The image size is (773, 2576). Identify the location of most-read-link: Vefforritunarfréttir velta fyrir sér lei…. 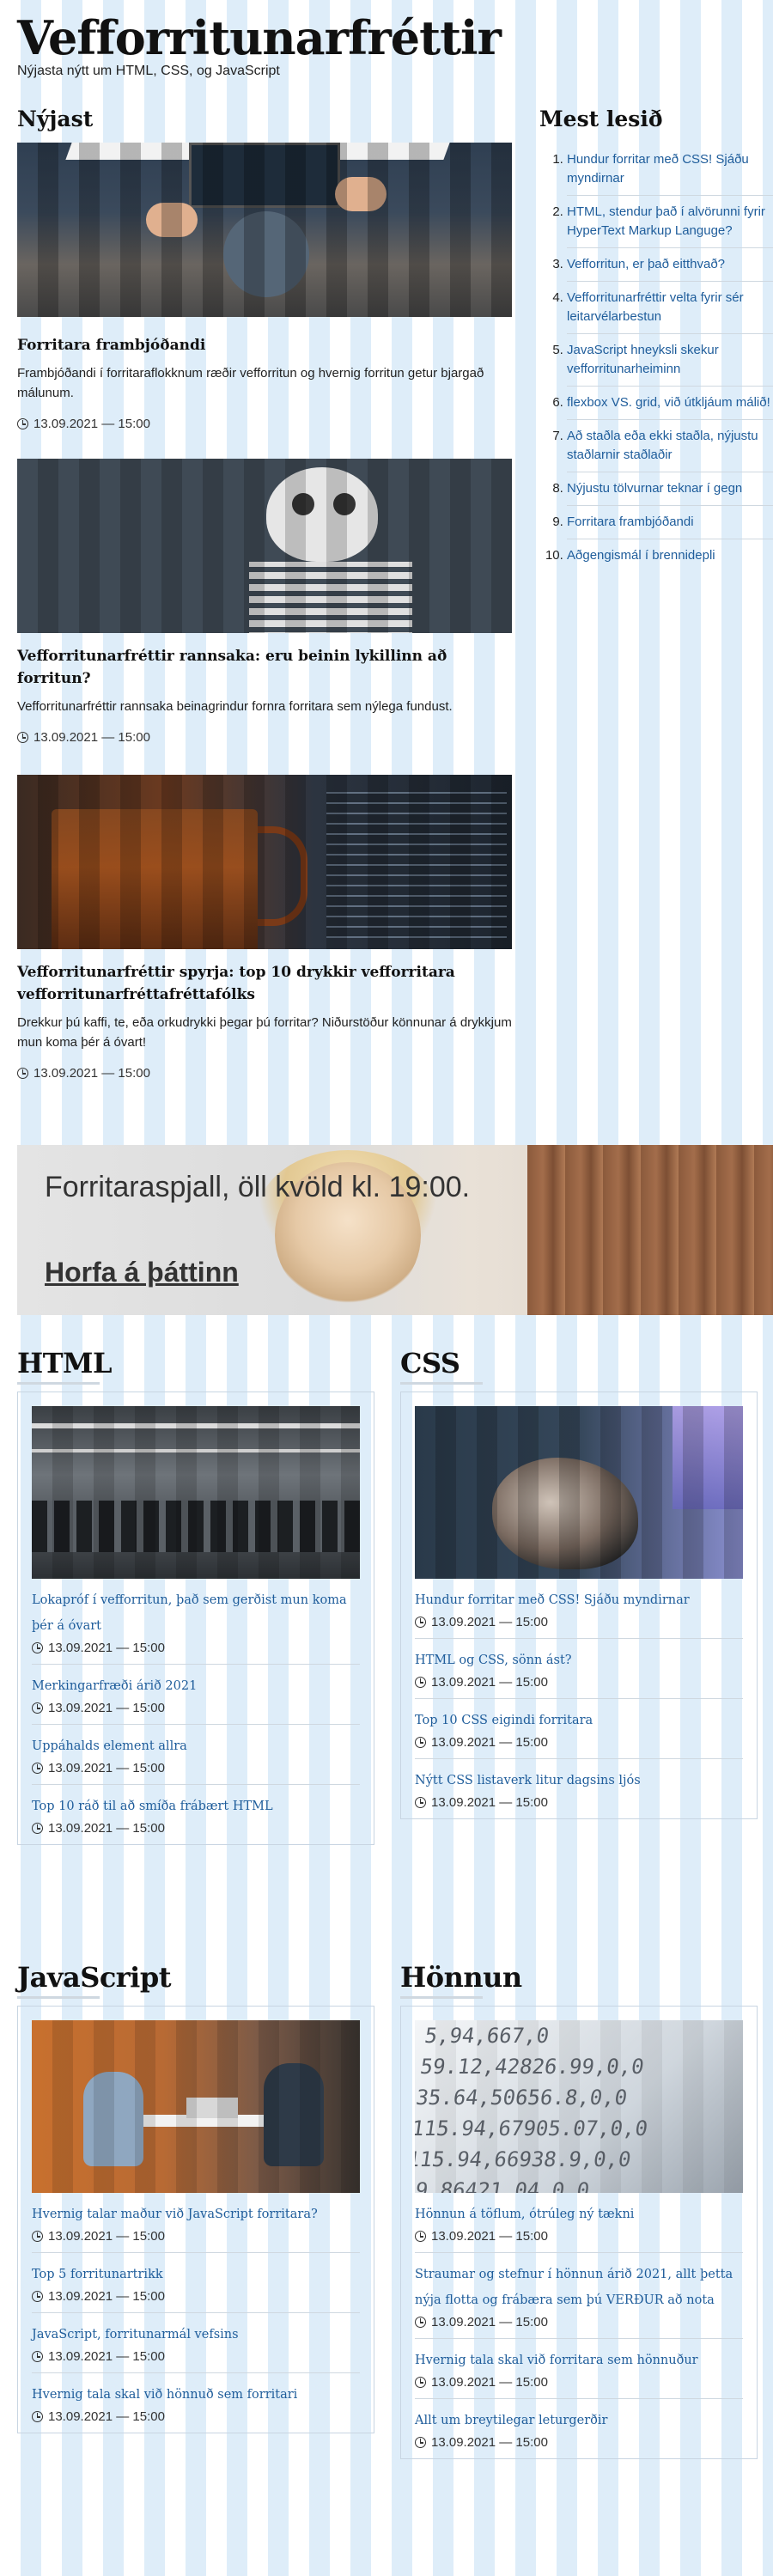
(655, 307).